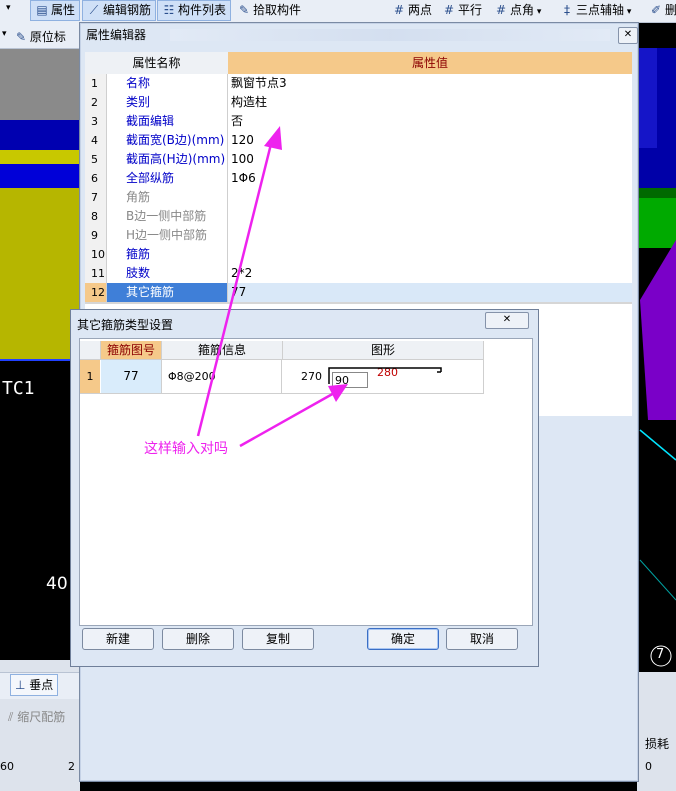 The width and height of the screenshot is (676, 791). Describe the element at coordinates (167, 159) in the screenshot. I see `property-name-cell: 截面高(H边)(mm)` at that location.